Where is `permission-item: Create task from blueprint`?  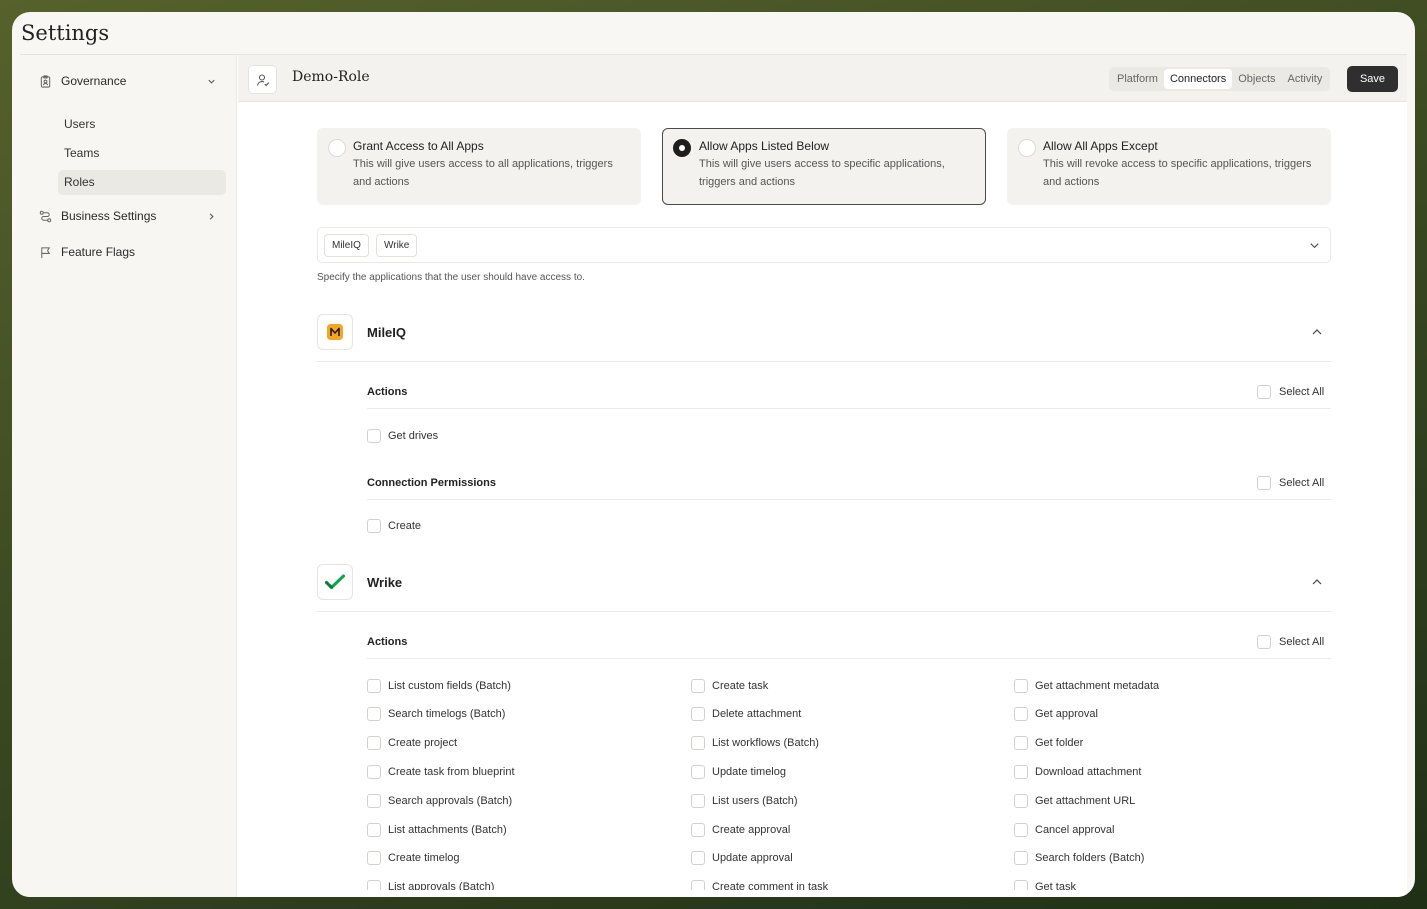
permission-item: Create task from blueprint is located at coordinates (441, 772).